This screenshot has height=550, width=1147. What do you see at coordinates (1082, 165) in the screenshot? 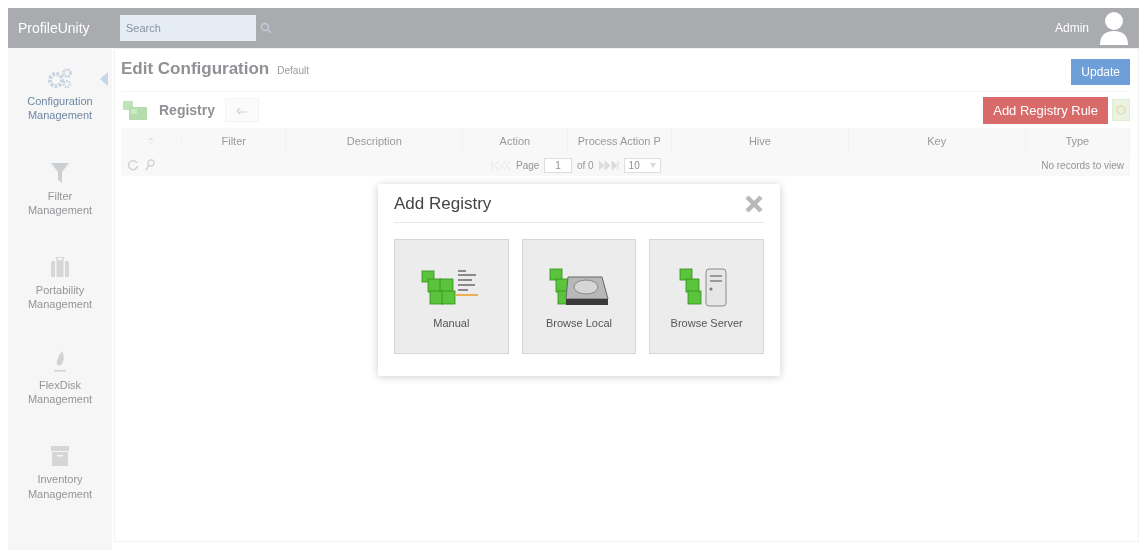
I see `empty-message: No records to view` at bounding box center [1082, 165].